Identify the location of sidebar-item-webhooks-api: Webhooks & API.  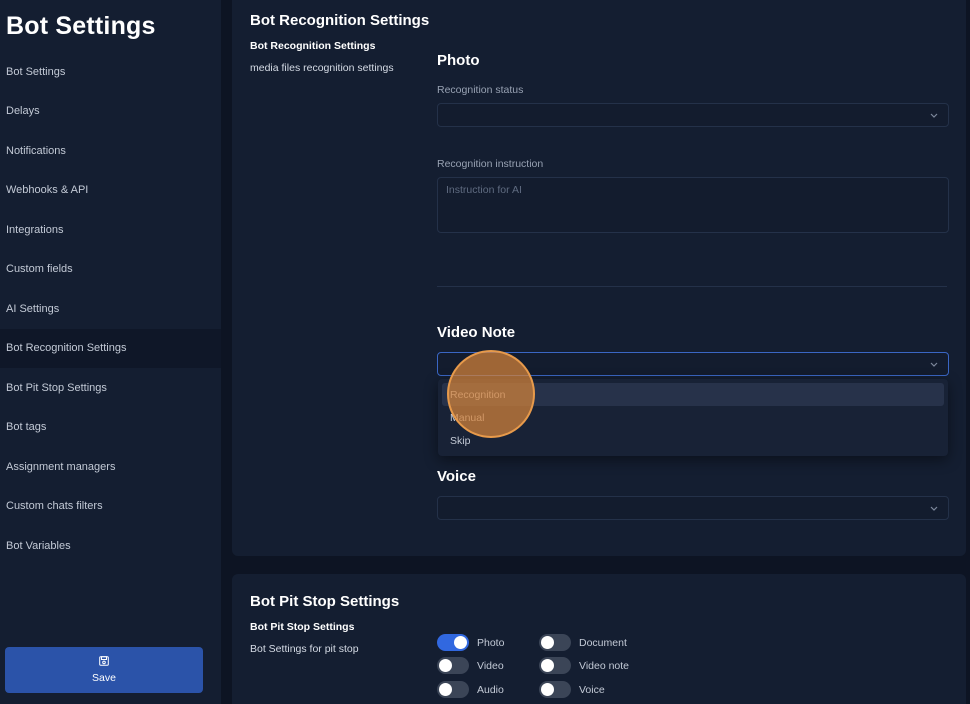
(110, 191).